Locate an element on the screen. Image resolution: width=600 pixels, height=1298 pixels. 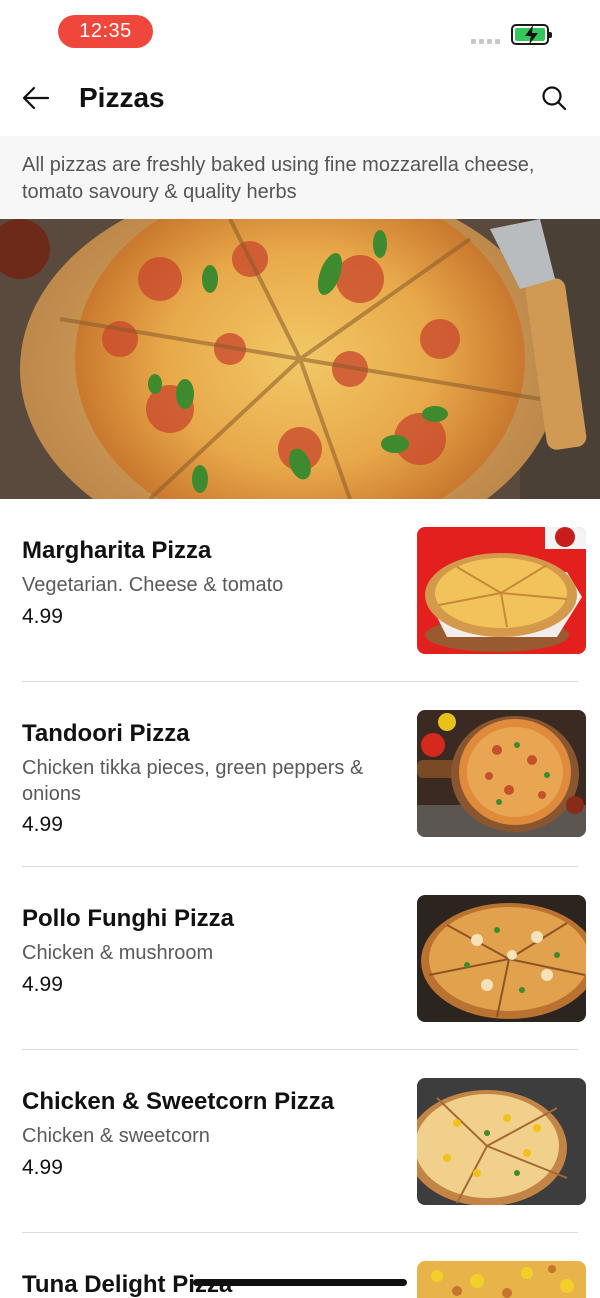
item-image-tandoori is located at coordinates (501, 773).